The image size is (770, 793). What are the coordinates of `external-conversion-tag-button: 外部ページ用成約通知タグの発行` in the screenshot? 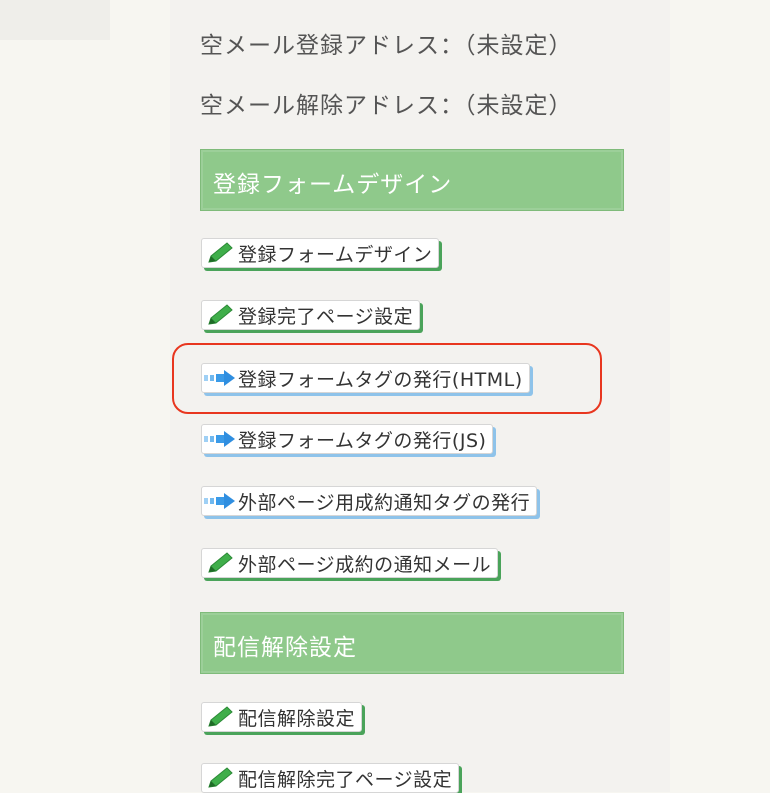 It's located at (369, 501).